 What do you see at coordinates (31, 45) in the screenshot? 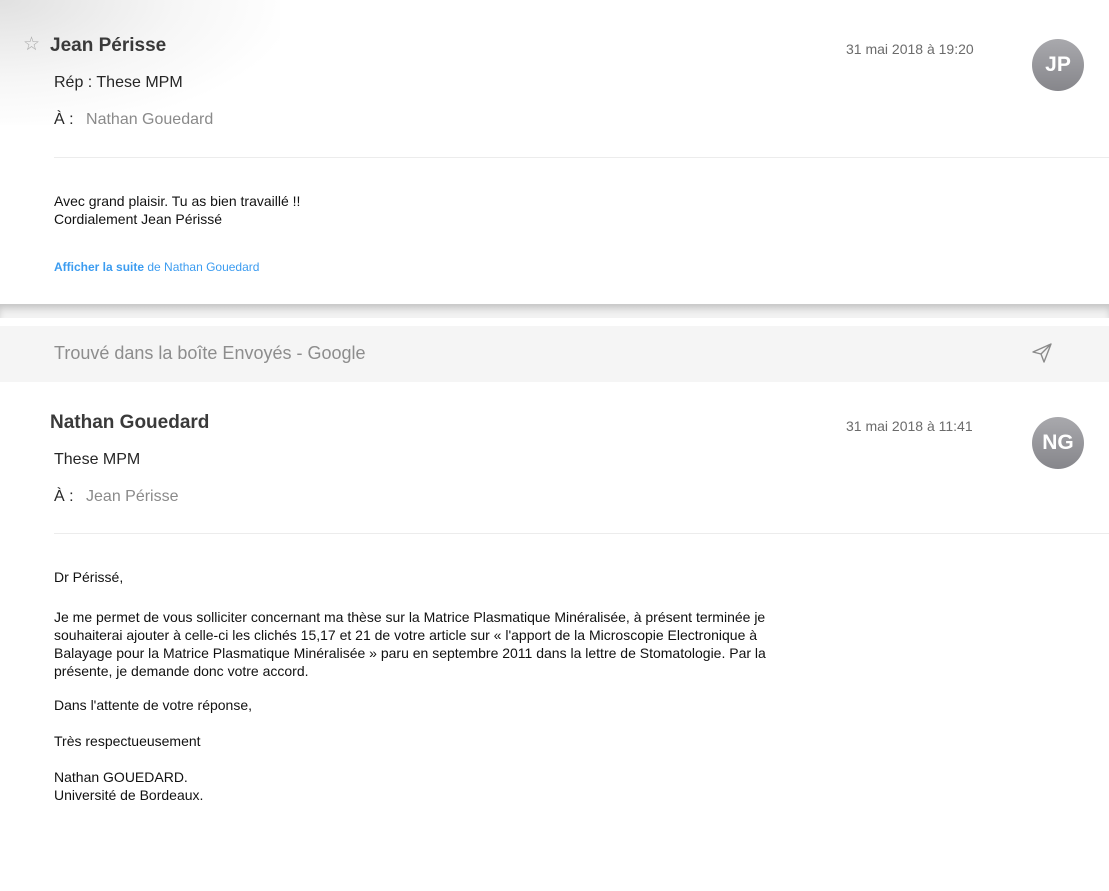
I see `star-outline-icon: ☆` at bounding box center [31, 45].